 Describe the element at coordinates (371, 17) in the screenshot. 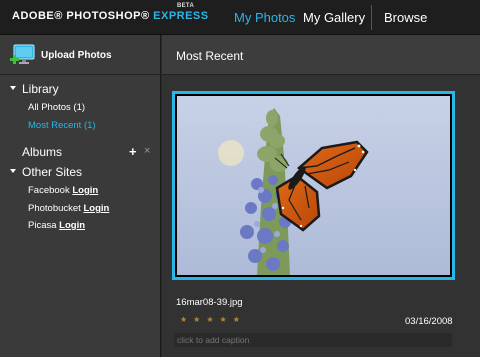

I see `nav-divider` at that location.